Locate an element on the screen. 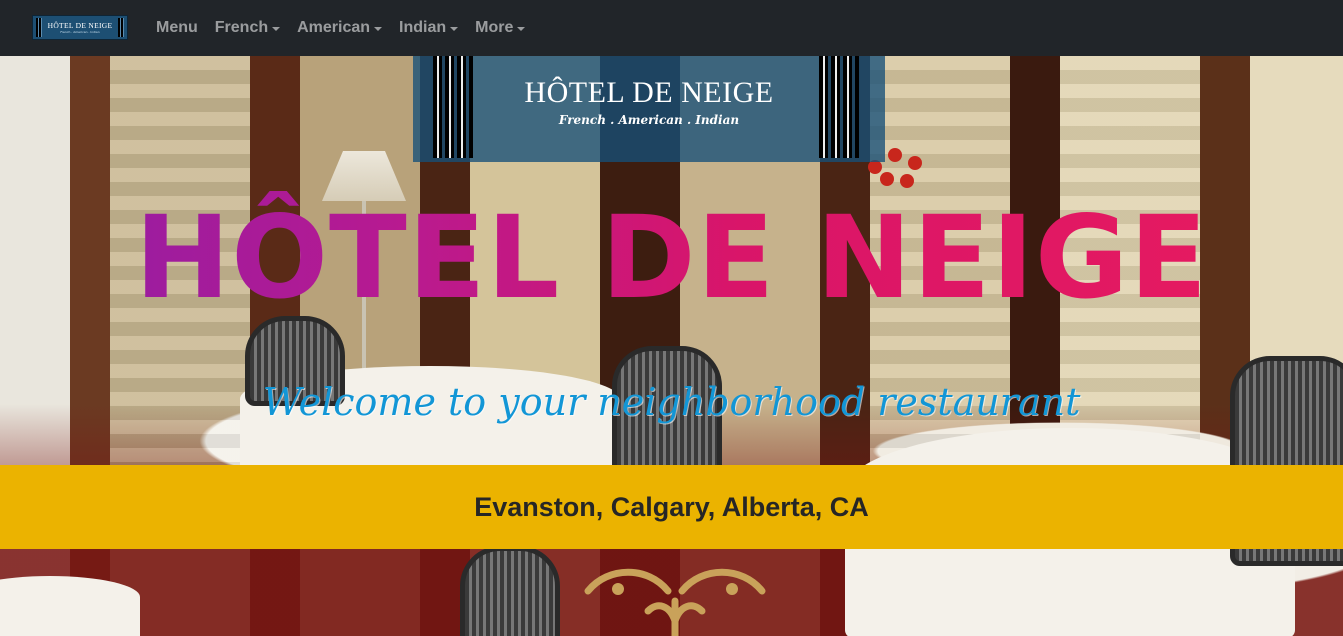  nav-menu: Menu French American Indian More is located at coordinates (349, 28).